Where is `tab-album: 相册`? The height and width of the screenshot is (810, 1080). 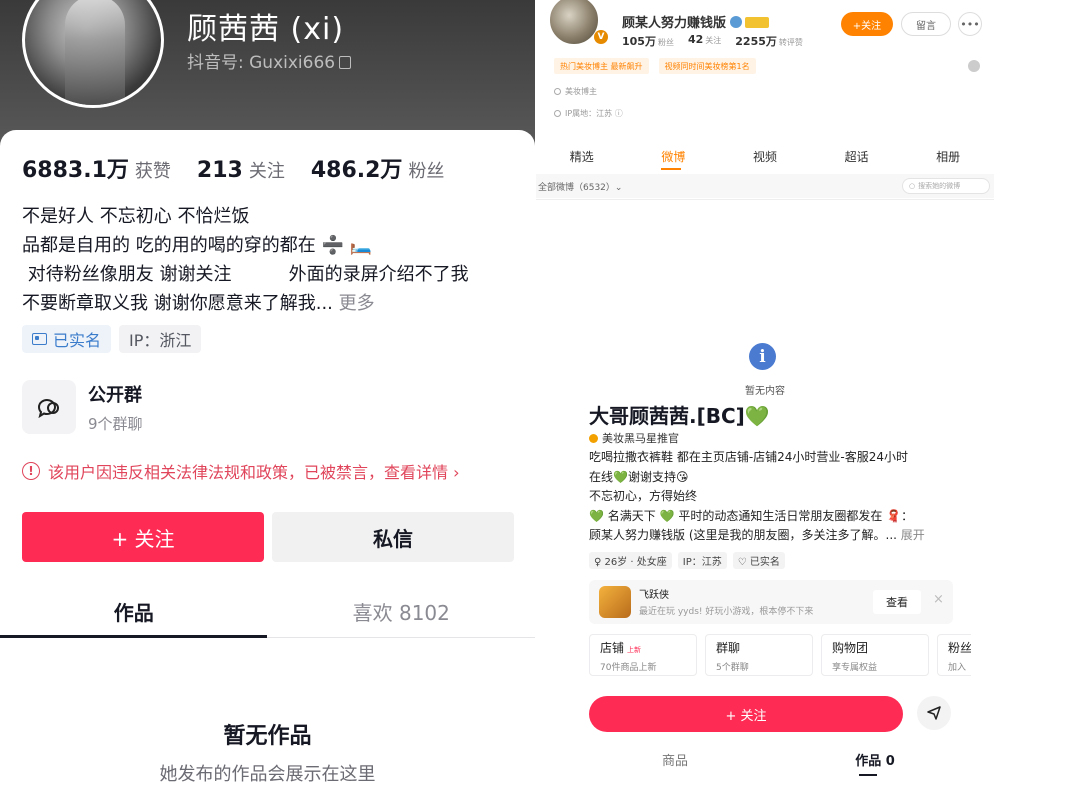
tab-album: 相册 is located at coordinates (948, 156).